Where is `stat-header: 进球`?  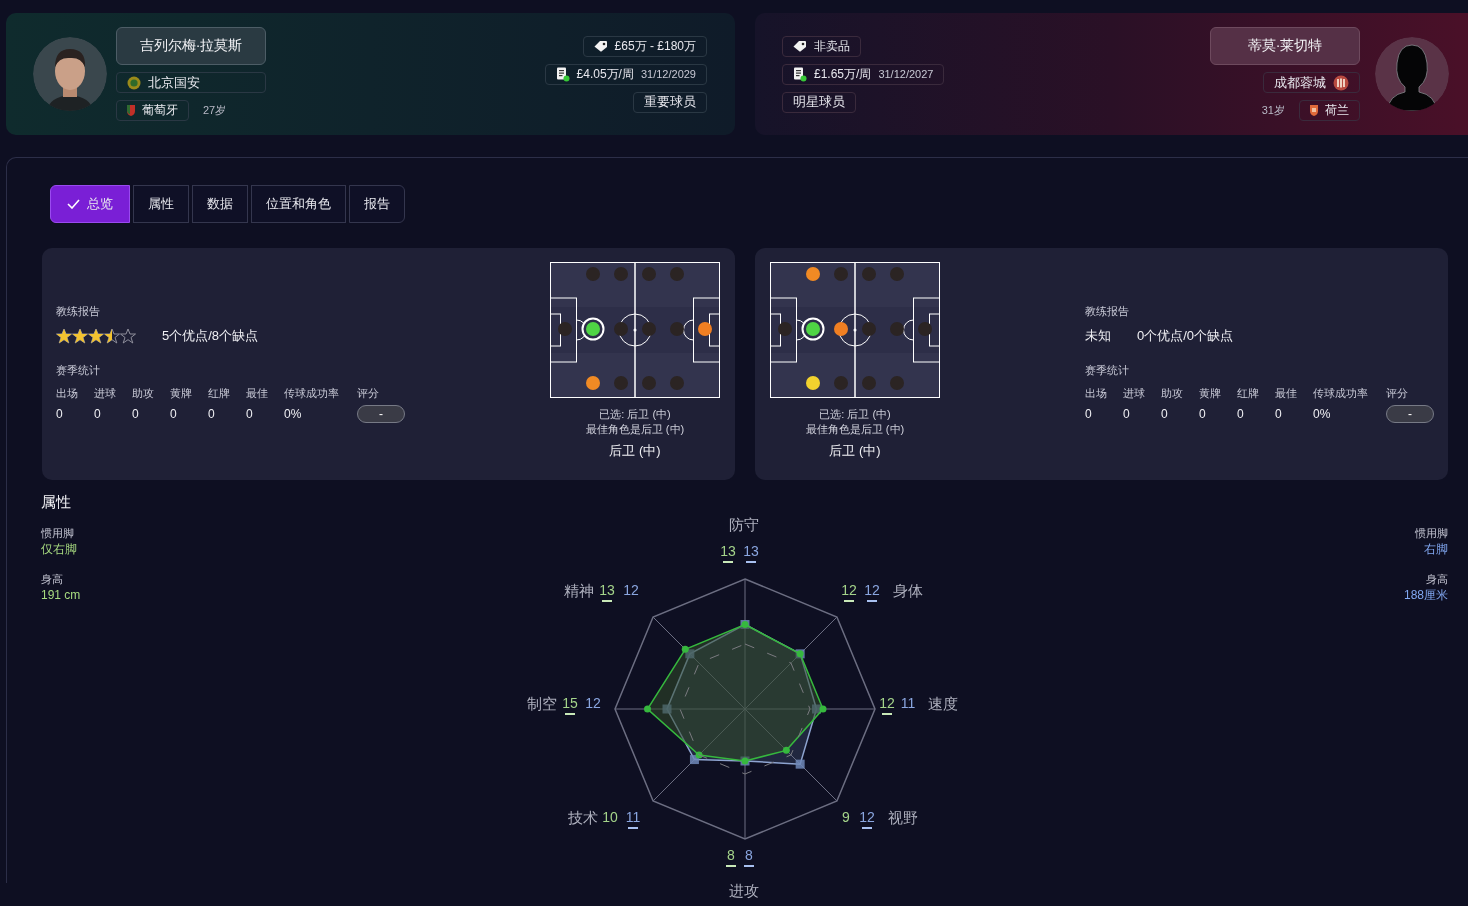 stat-header: 进球 is located at coordinates (105, 393).